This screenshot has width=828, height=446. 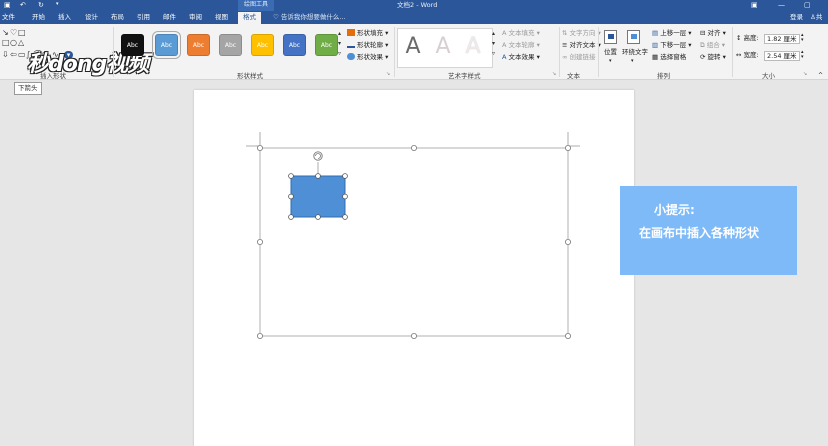 What do you see at coordinates (5, 33) in the screenshot?
I see `shape-arrow-icon: ↘` at bounding box center [5, 33].